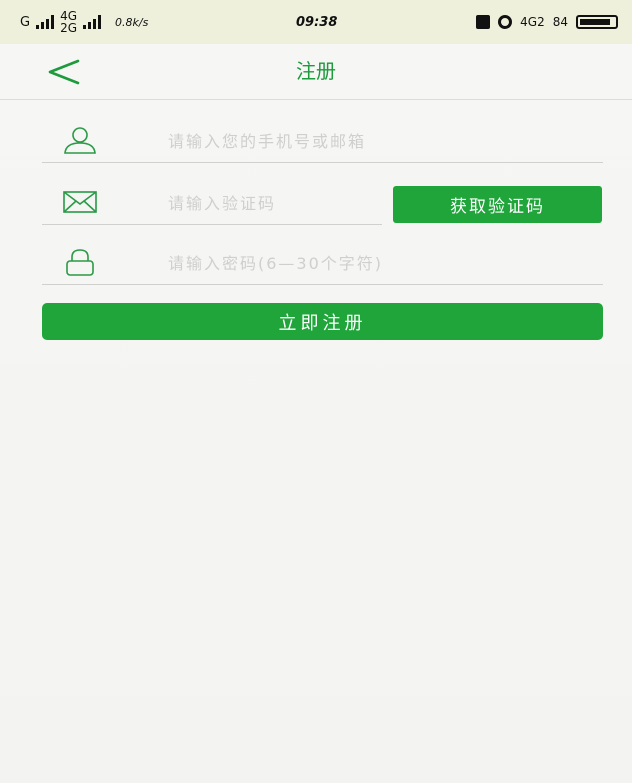 This screenshot has width=632, height=783. Describe the element at coordinates (532, 22) in the screenshot. I see `network-type-right: 4G2` at that location.